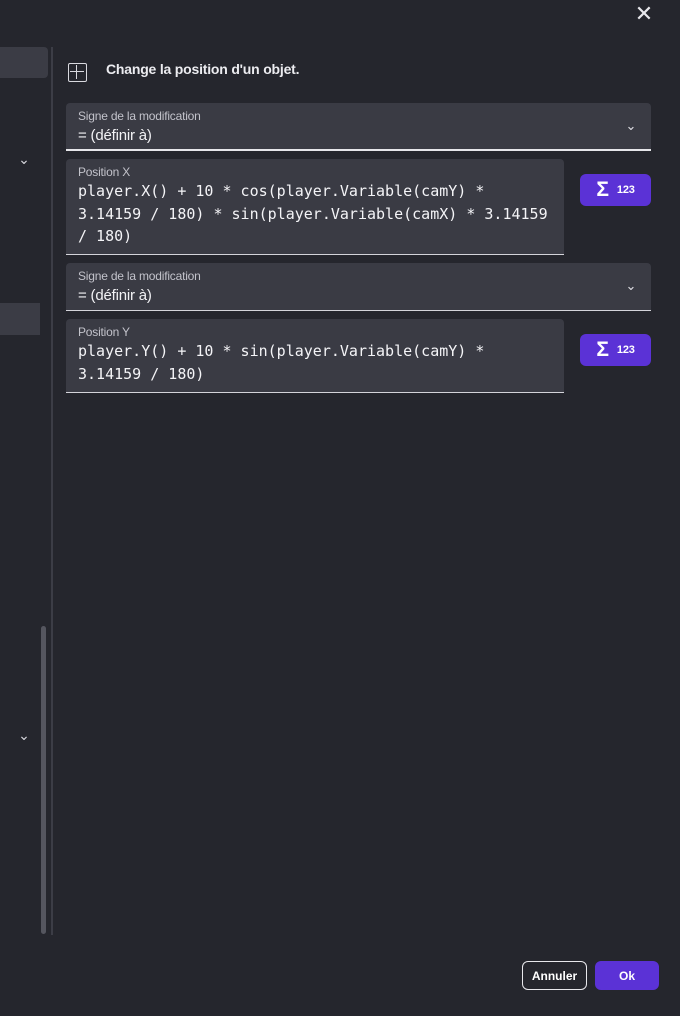 This screenshot has width=680, height=1016. Describe the element at coordinates (644, 15) in the screenshot. I see `close-icon: ✕` at that location.